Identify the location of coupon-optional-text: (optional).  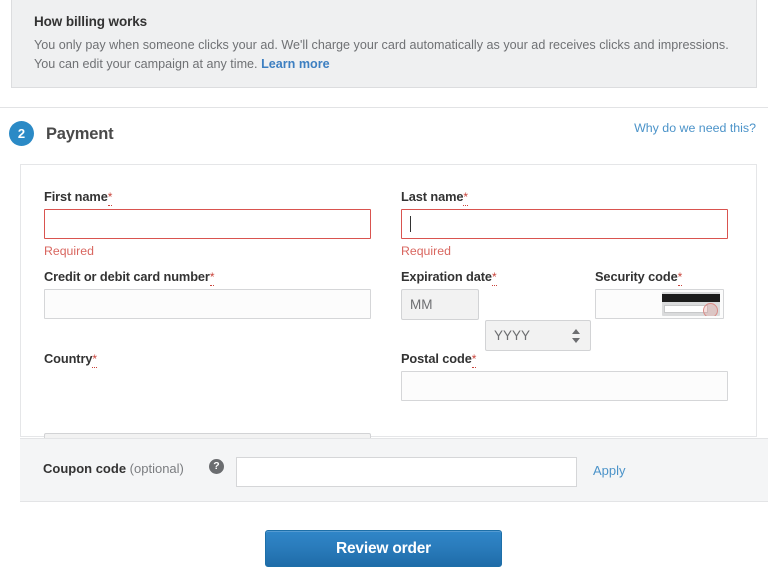
(156, 468).